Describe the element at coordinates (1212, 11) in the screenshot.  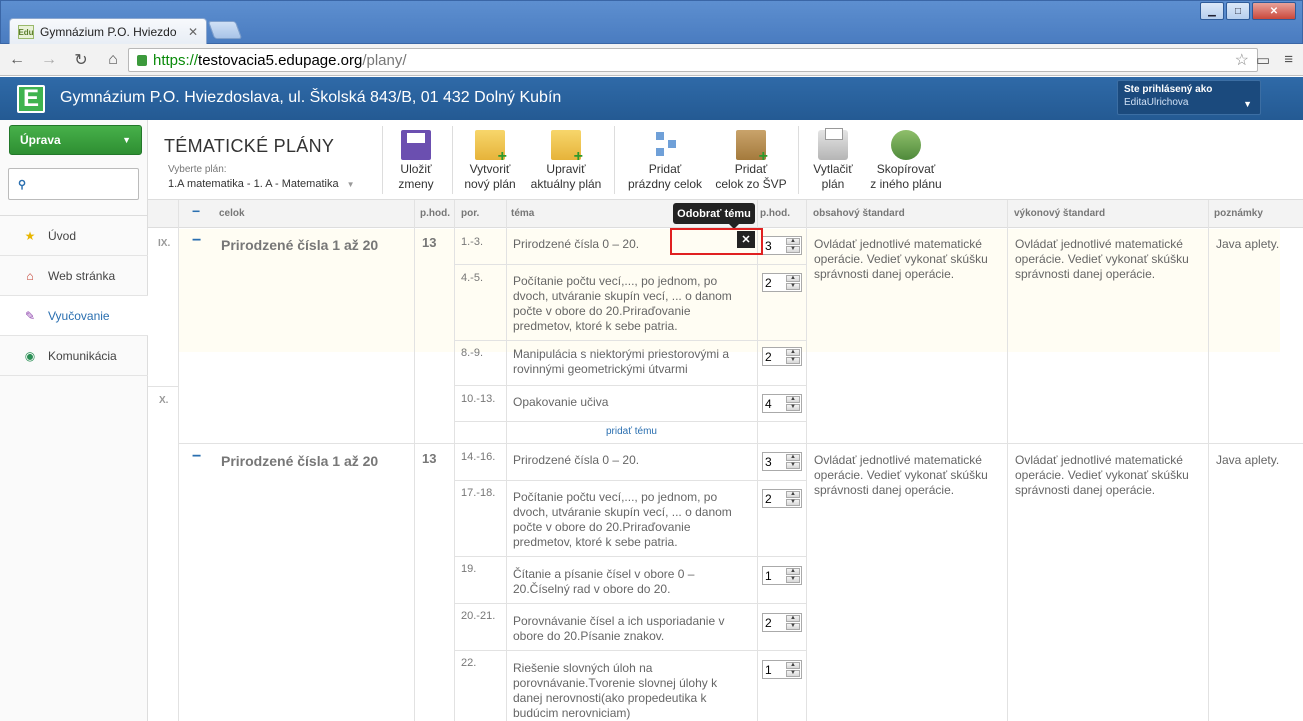
I see `minimize-icon: ▁` at that location.